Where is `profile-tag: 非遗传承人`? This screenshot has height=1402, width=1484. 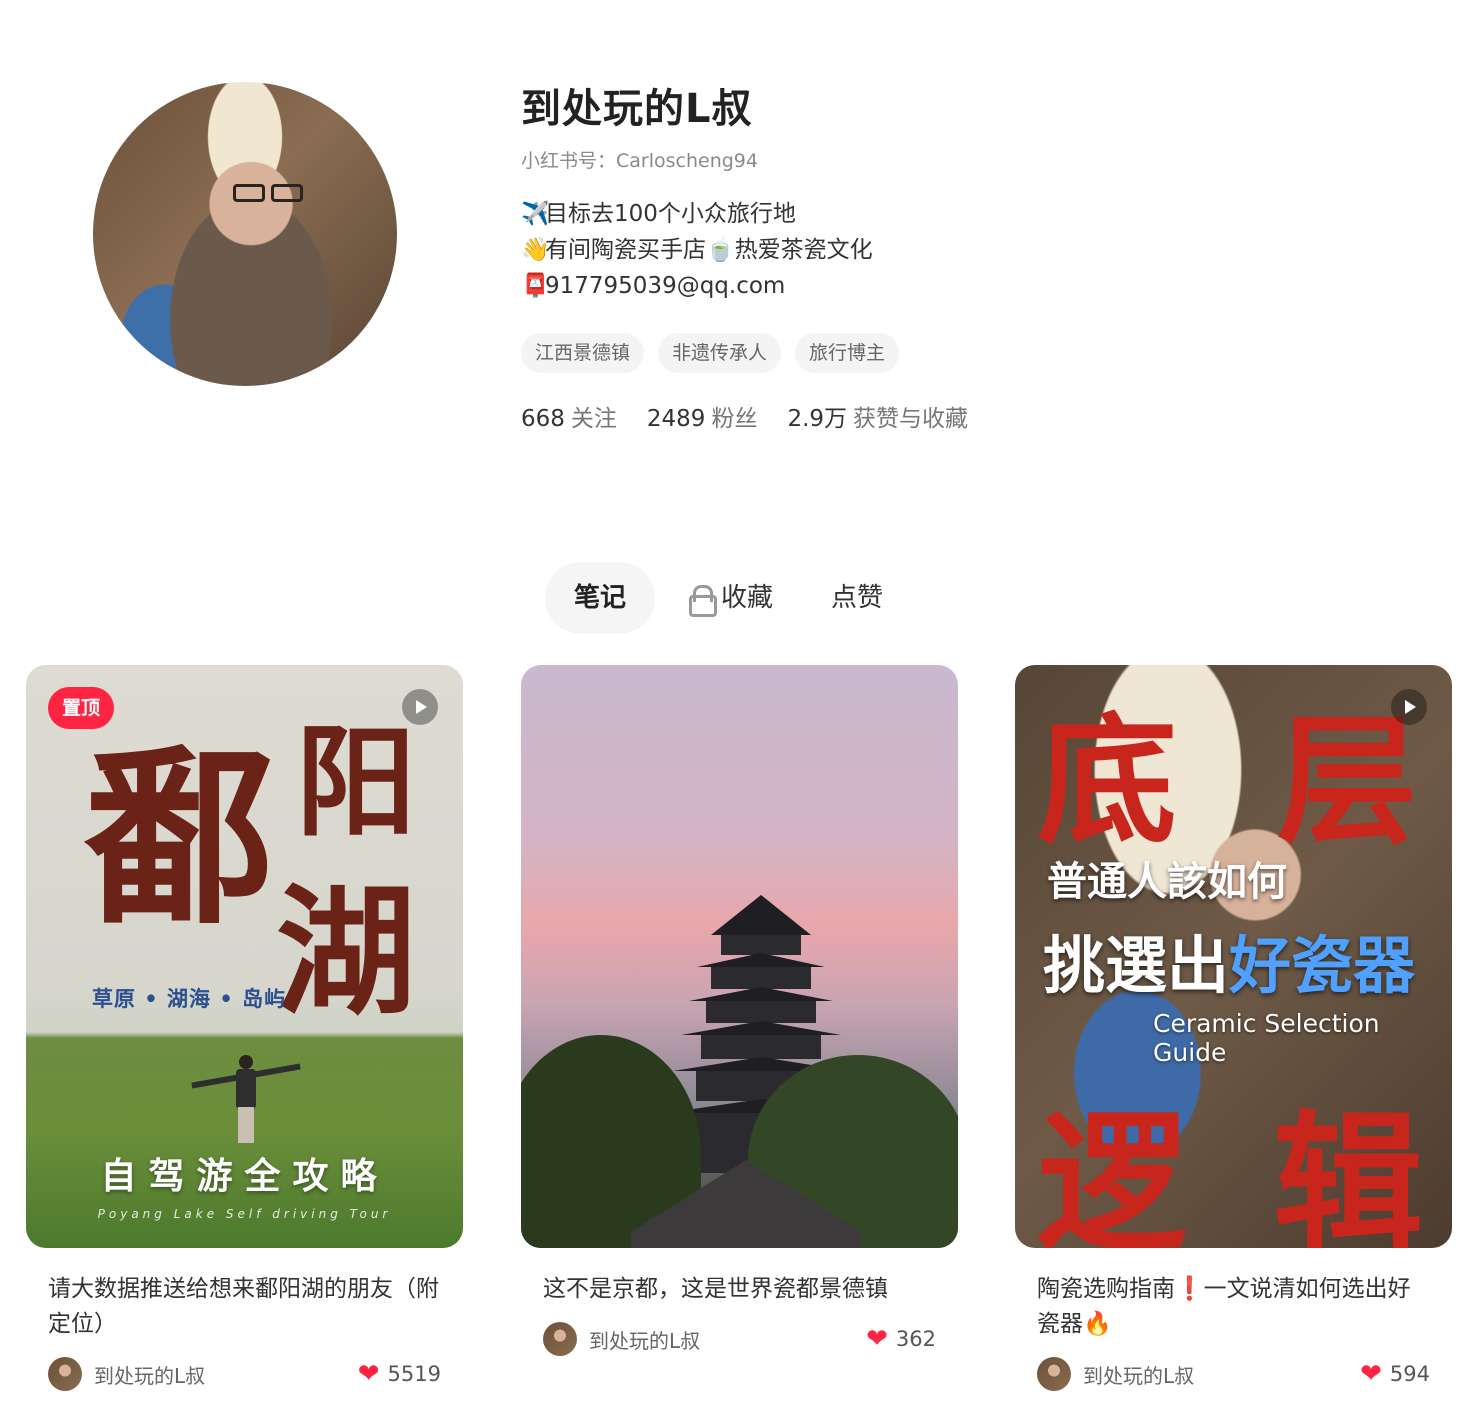 profile-tag: 非遗传承人 is located at coordinates (720, 353).